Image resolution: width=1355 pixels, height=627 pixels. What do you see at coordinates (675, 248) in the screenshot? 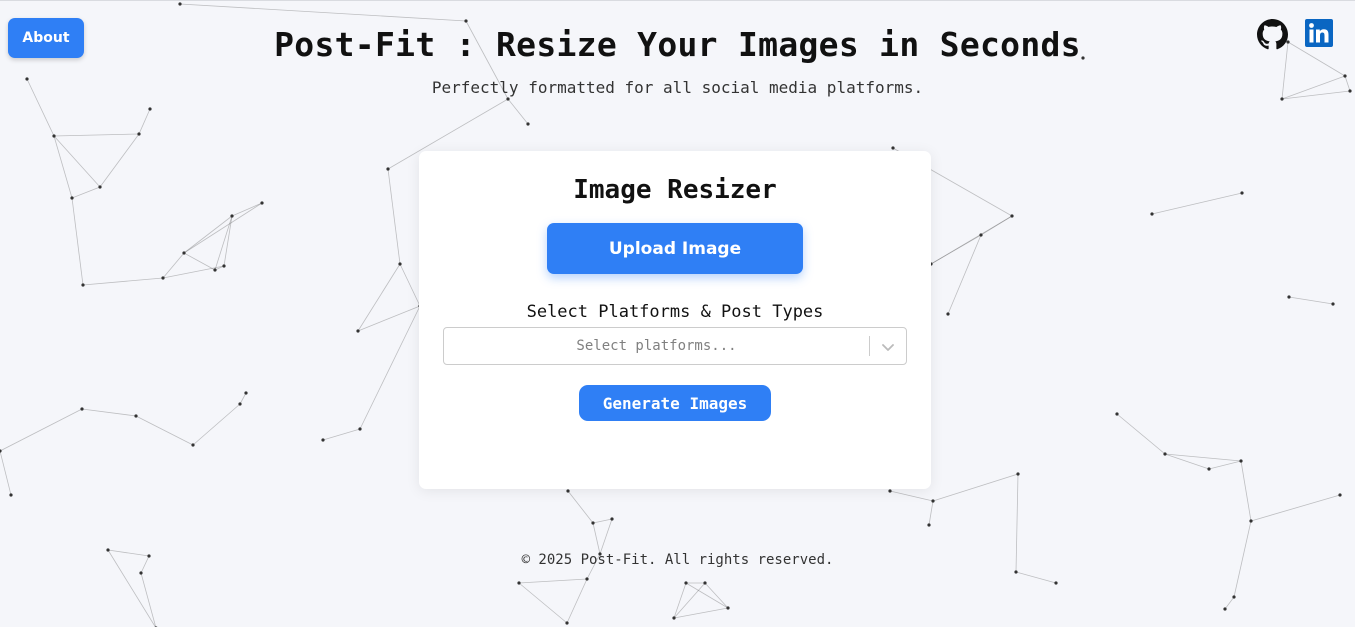
I see `upload-image-button: Upload Image` at bounding box center [675, 248].